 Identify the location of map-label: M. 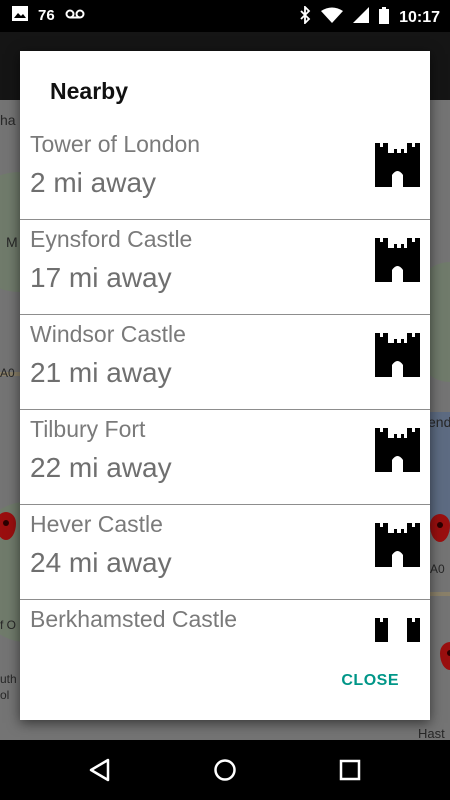
(12, 242).